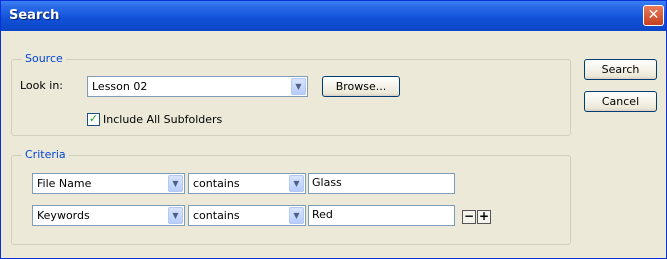  Describe the element at coordinates (333, 16) in the screenshot. I see `title-bar: Search ✕` at that location.